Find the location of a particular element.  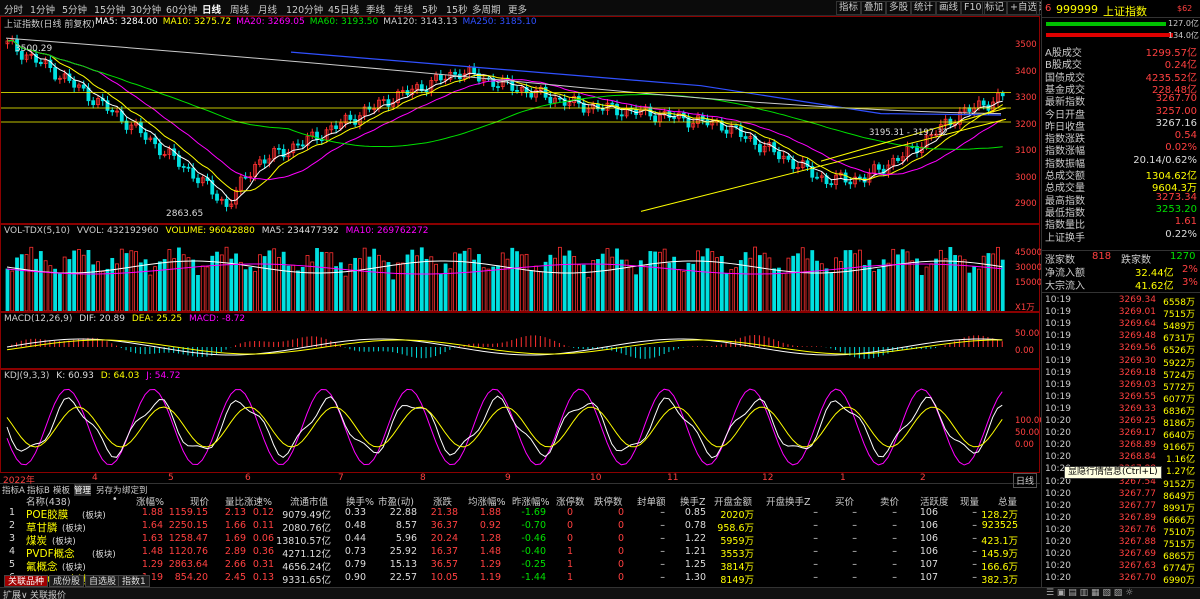

period-tab-3: 15分钟 is located at coordinates (109, 9).